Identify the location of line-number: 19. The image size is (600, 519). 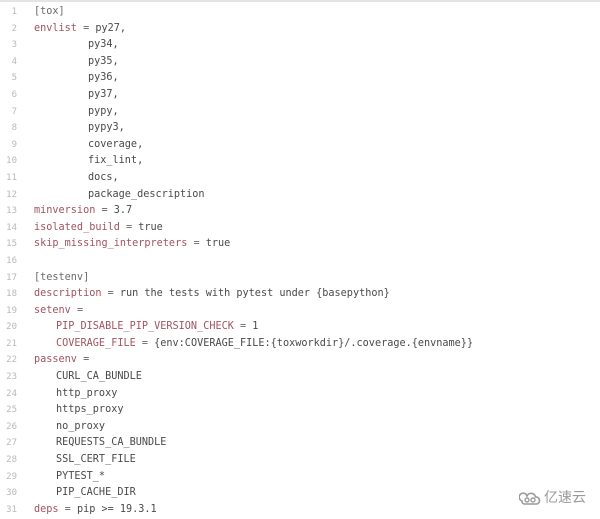
(11, 310).